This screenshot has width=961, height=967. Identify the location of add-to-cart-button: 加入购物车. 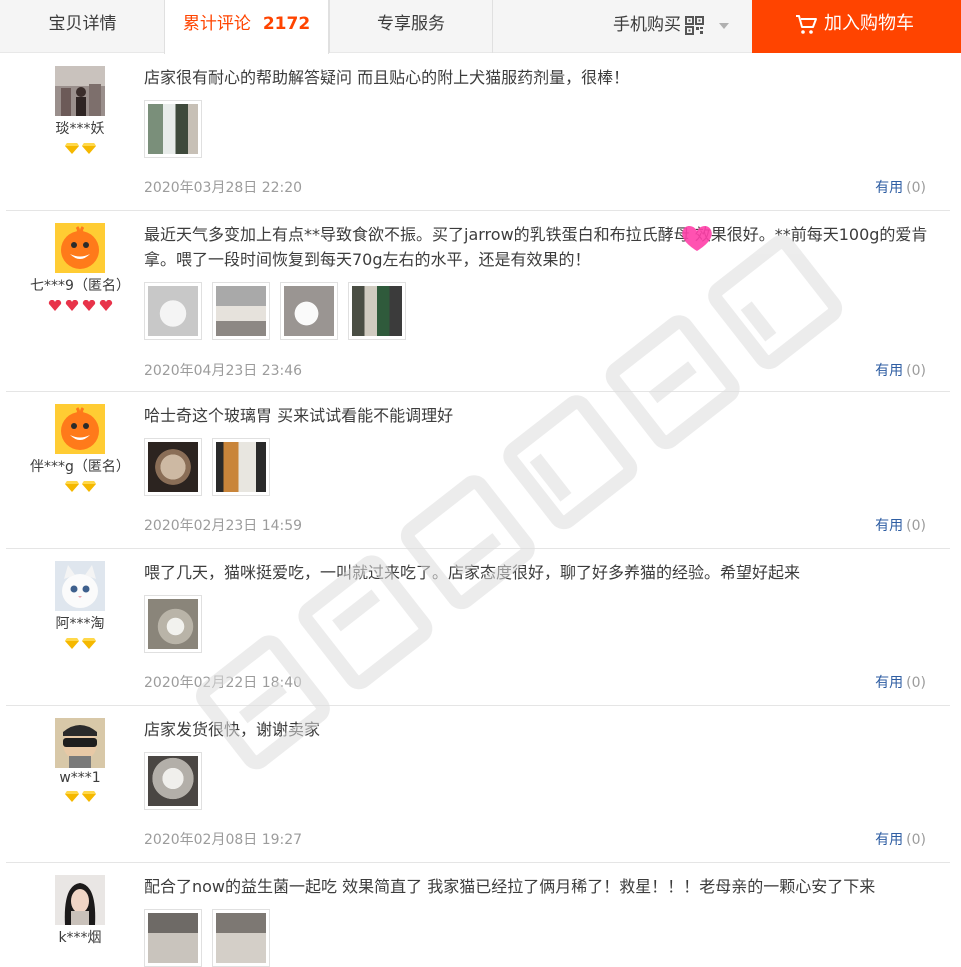
(856, 26).